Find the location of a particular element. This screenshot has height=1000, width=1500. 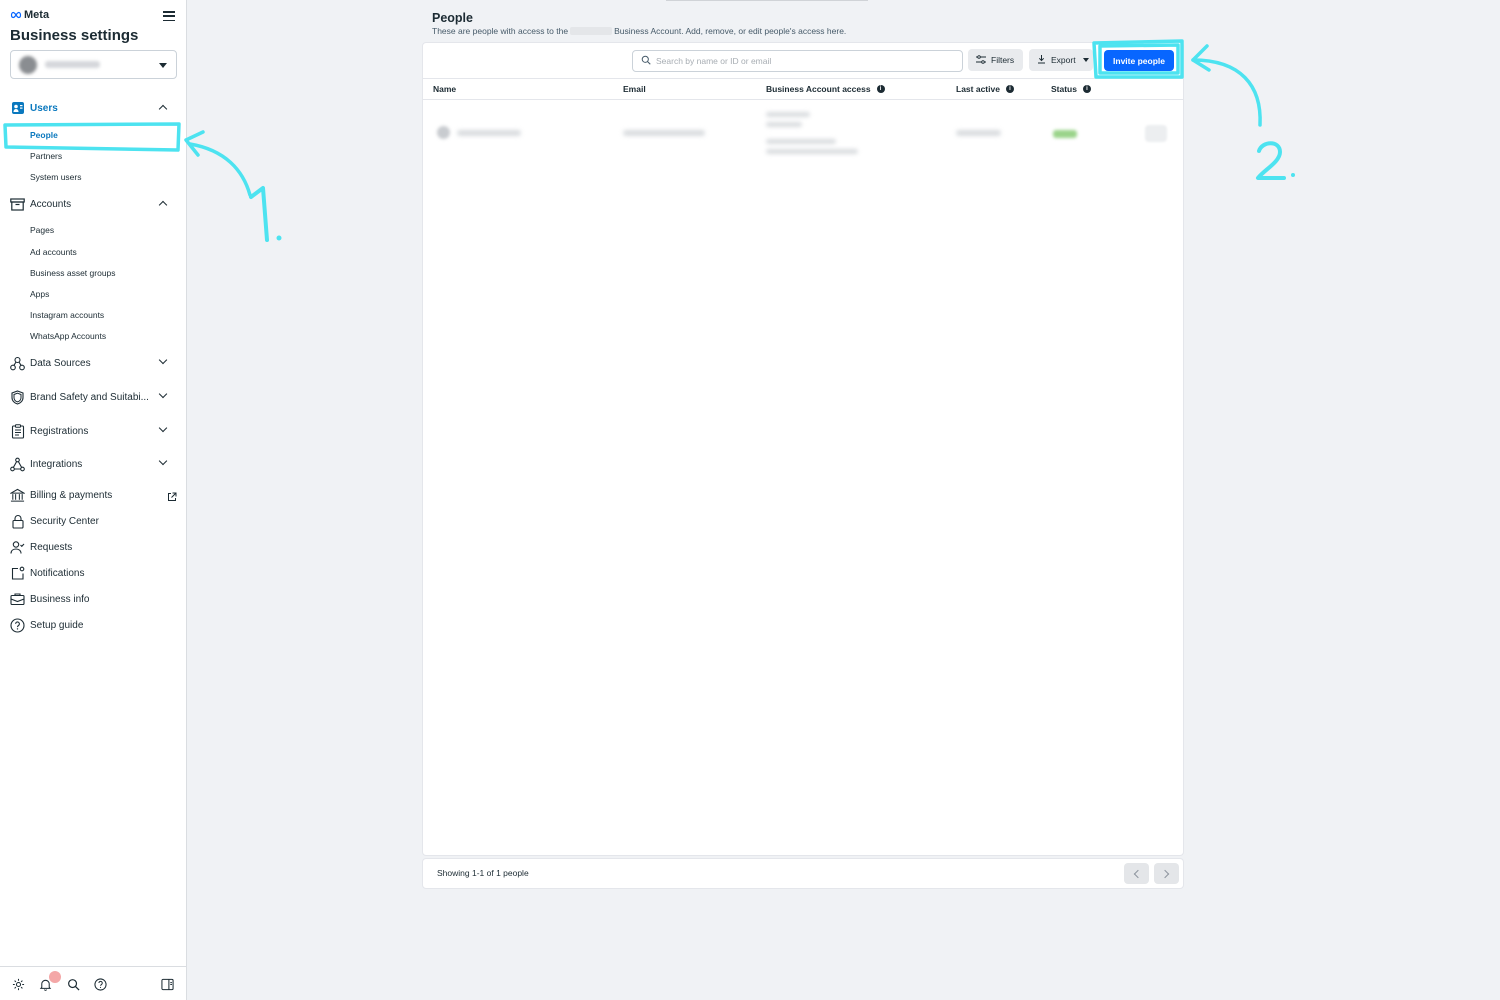

column-header-last-active: Last active i is located at coordinates (985, 89).